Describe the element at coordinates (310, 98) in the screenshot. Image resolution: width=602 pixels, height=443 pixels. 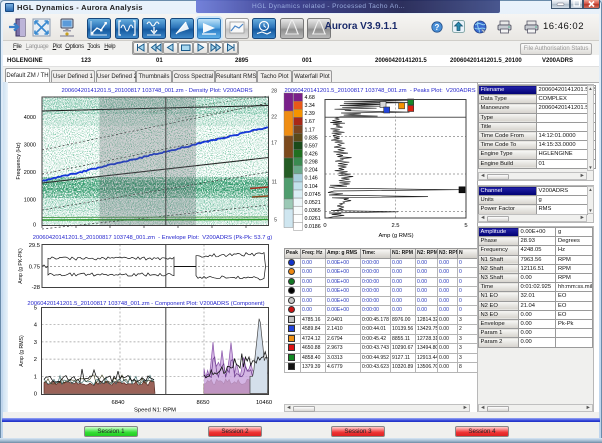
I see `svg-text: 4.68` at that location.